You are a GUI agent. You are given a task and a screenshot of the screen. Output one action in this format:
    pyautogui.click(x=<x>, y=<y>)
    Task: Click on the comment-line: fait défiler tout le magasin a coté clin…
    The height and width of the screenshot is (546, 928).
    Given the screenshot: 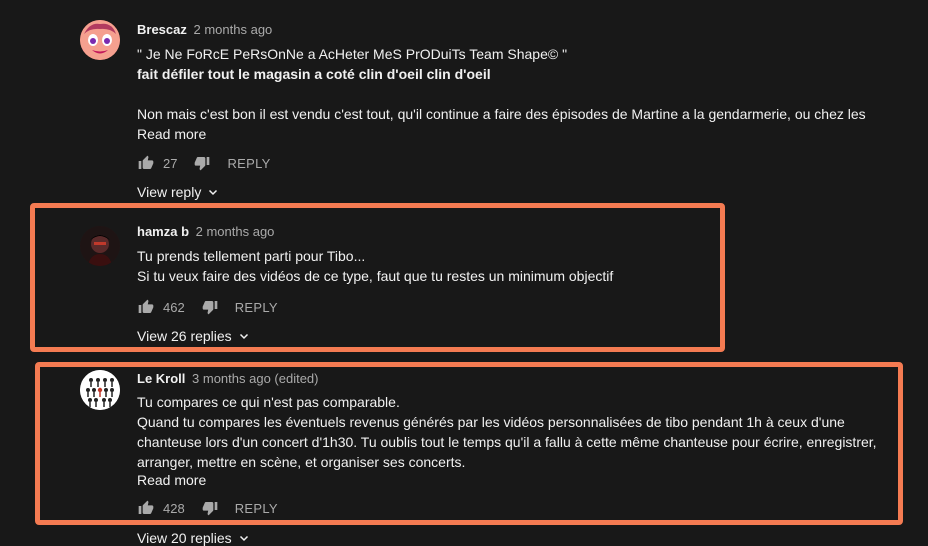 What is the action you would take?
    pyautogui.click(x=314, y=74)
    